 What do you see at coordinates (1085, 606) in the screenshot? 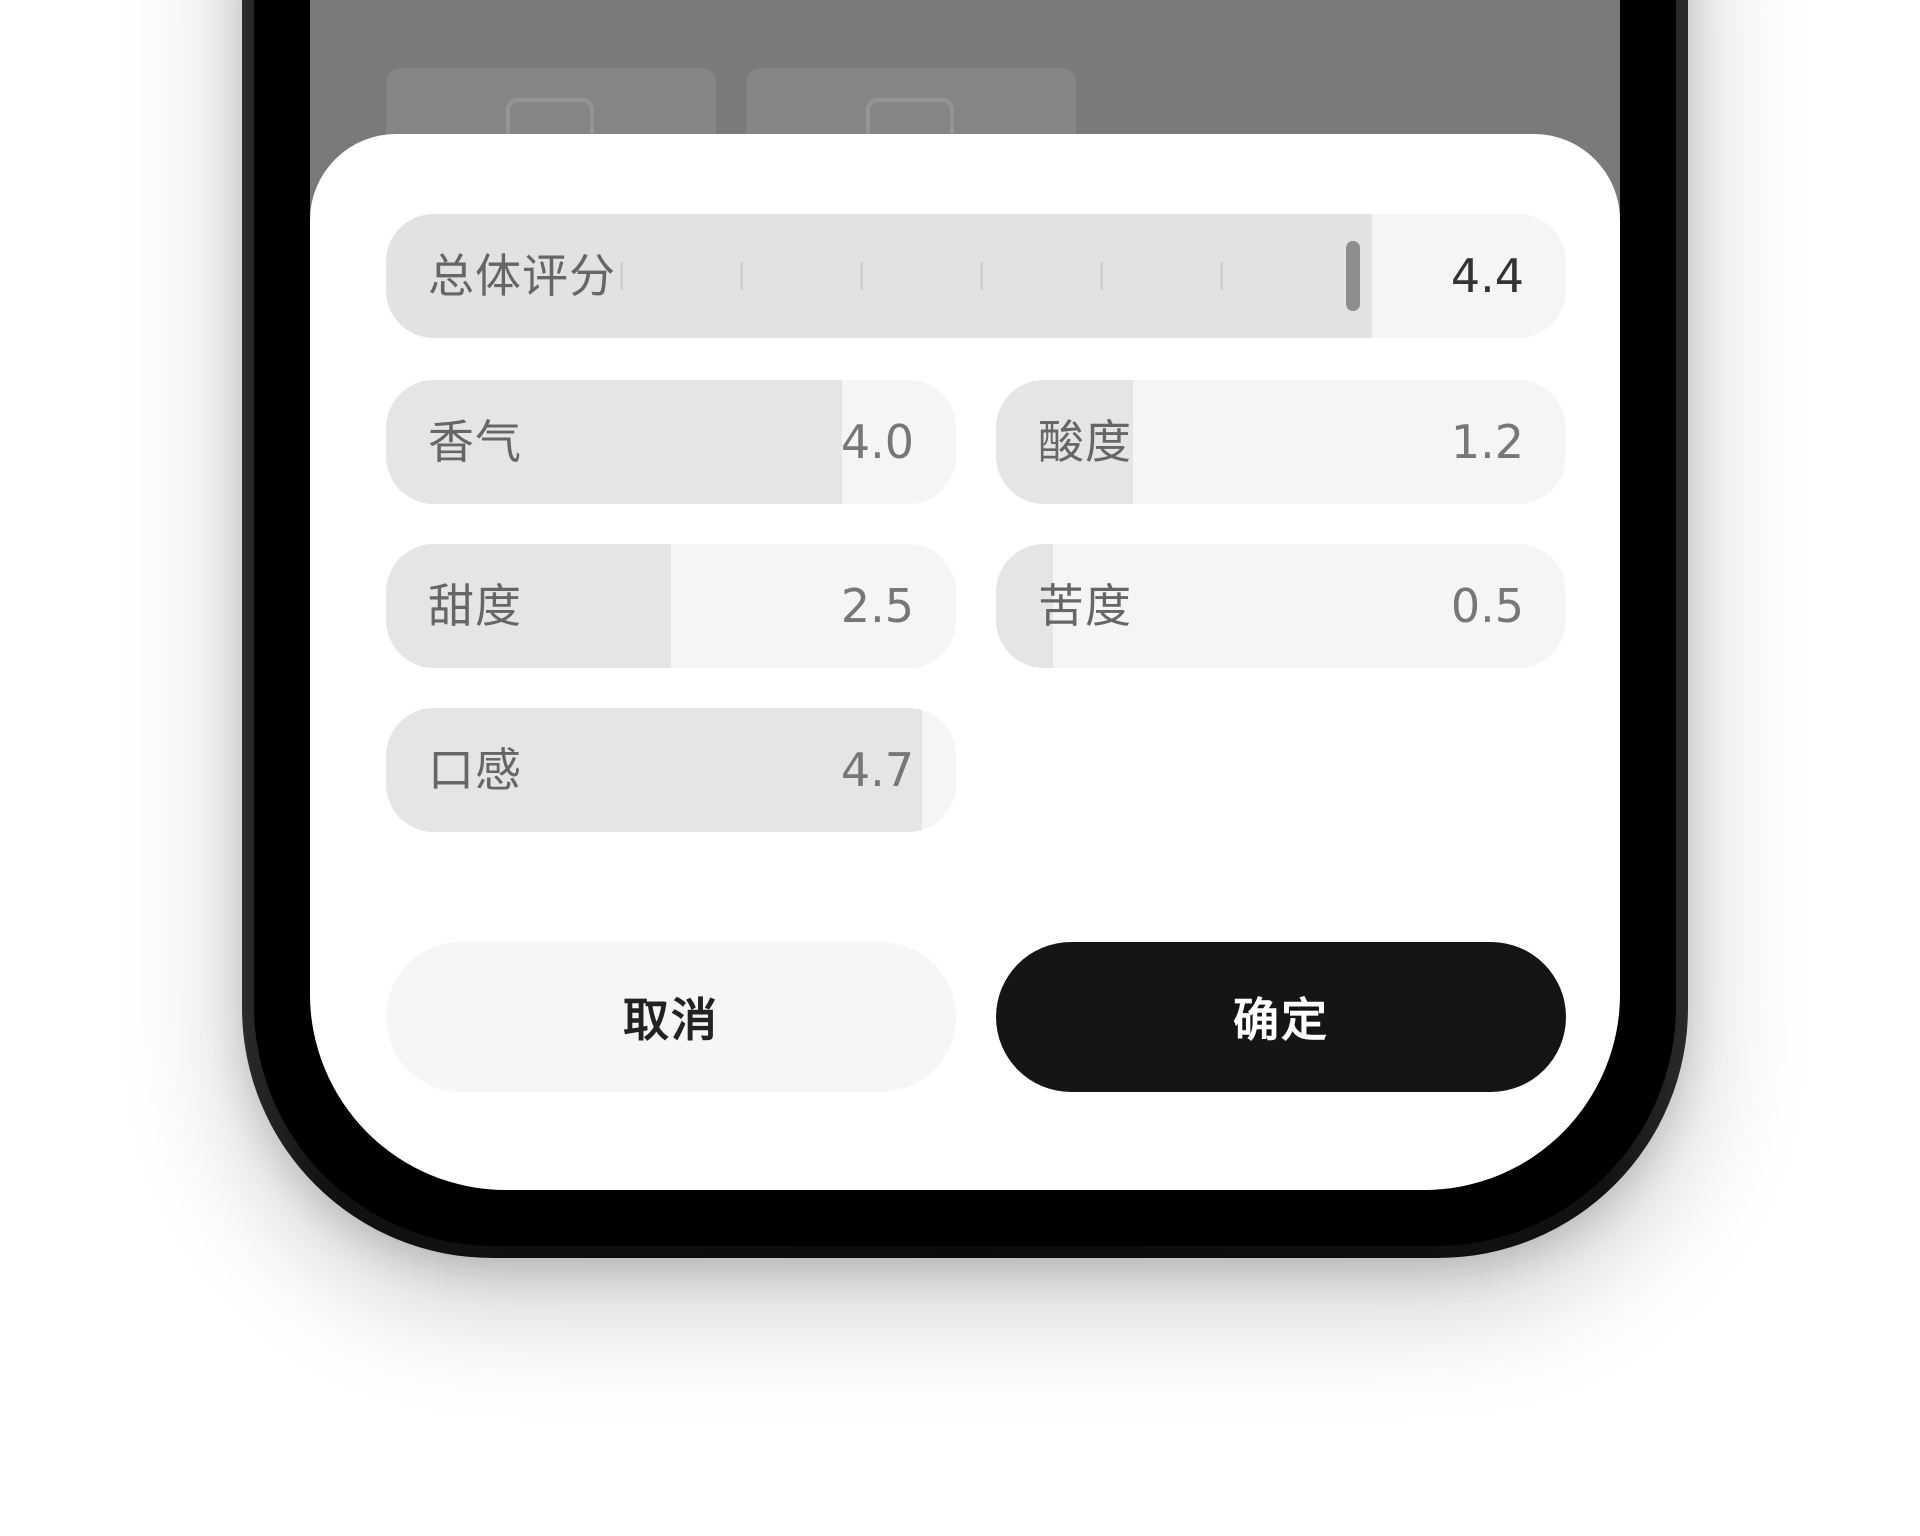
I see `bitterness-label: 苦度` at bounding box center [1085, 606].